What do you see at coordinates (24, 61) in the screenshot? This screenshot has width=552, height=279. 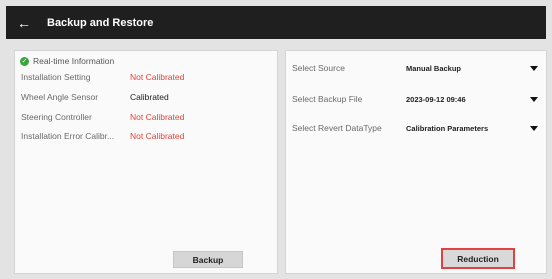 I see `check-circle-icon: ✓` at bounding box center [24, 61].